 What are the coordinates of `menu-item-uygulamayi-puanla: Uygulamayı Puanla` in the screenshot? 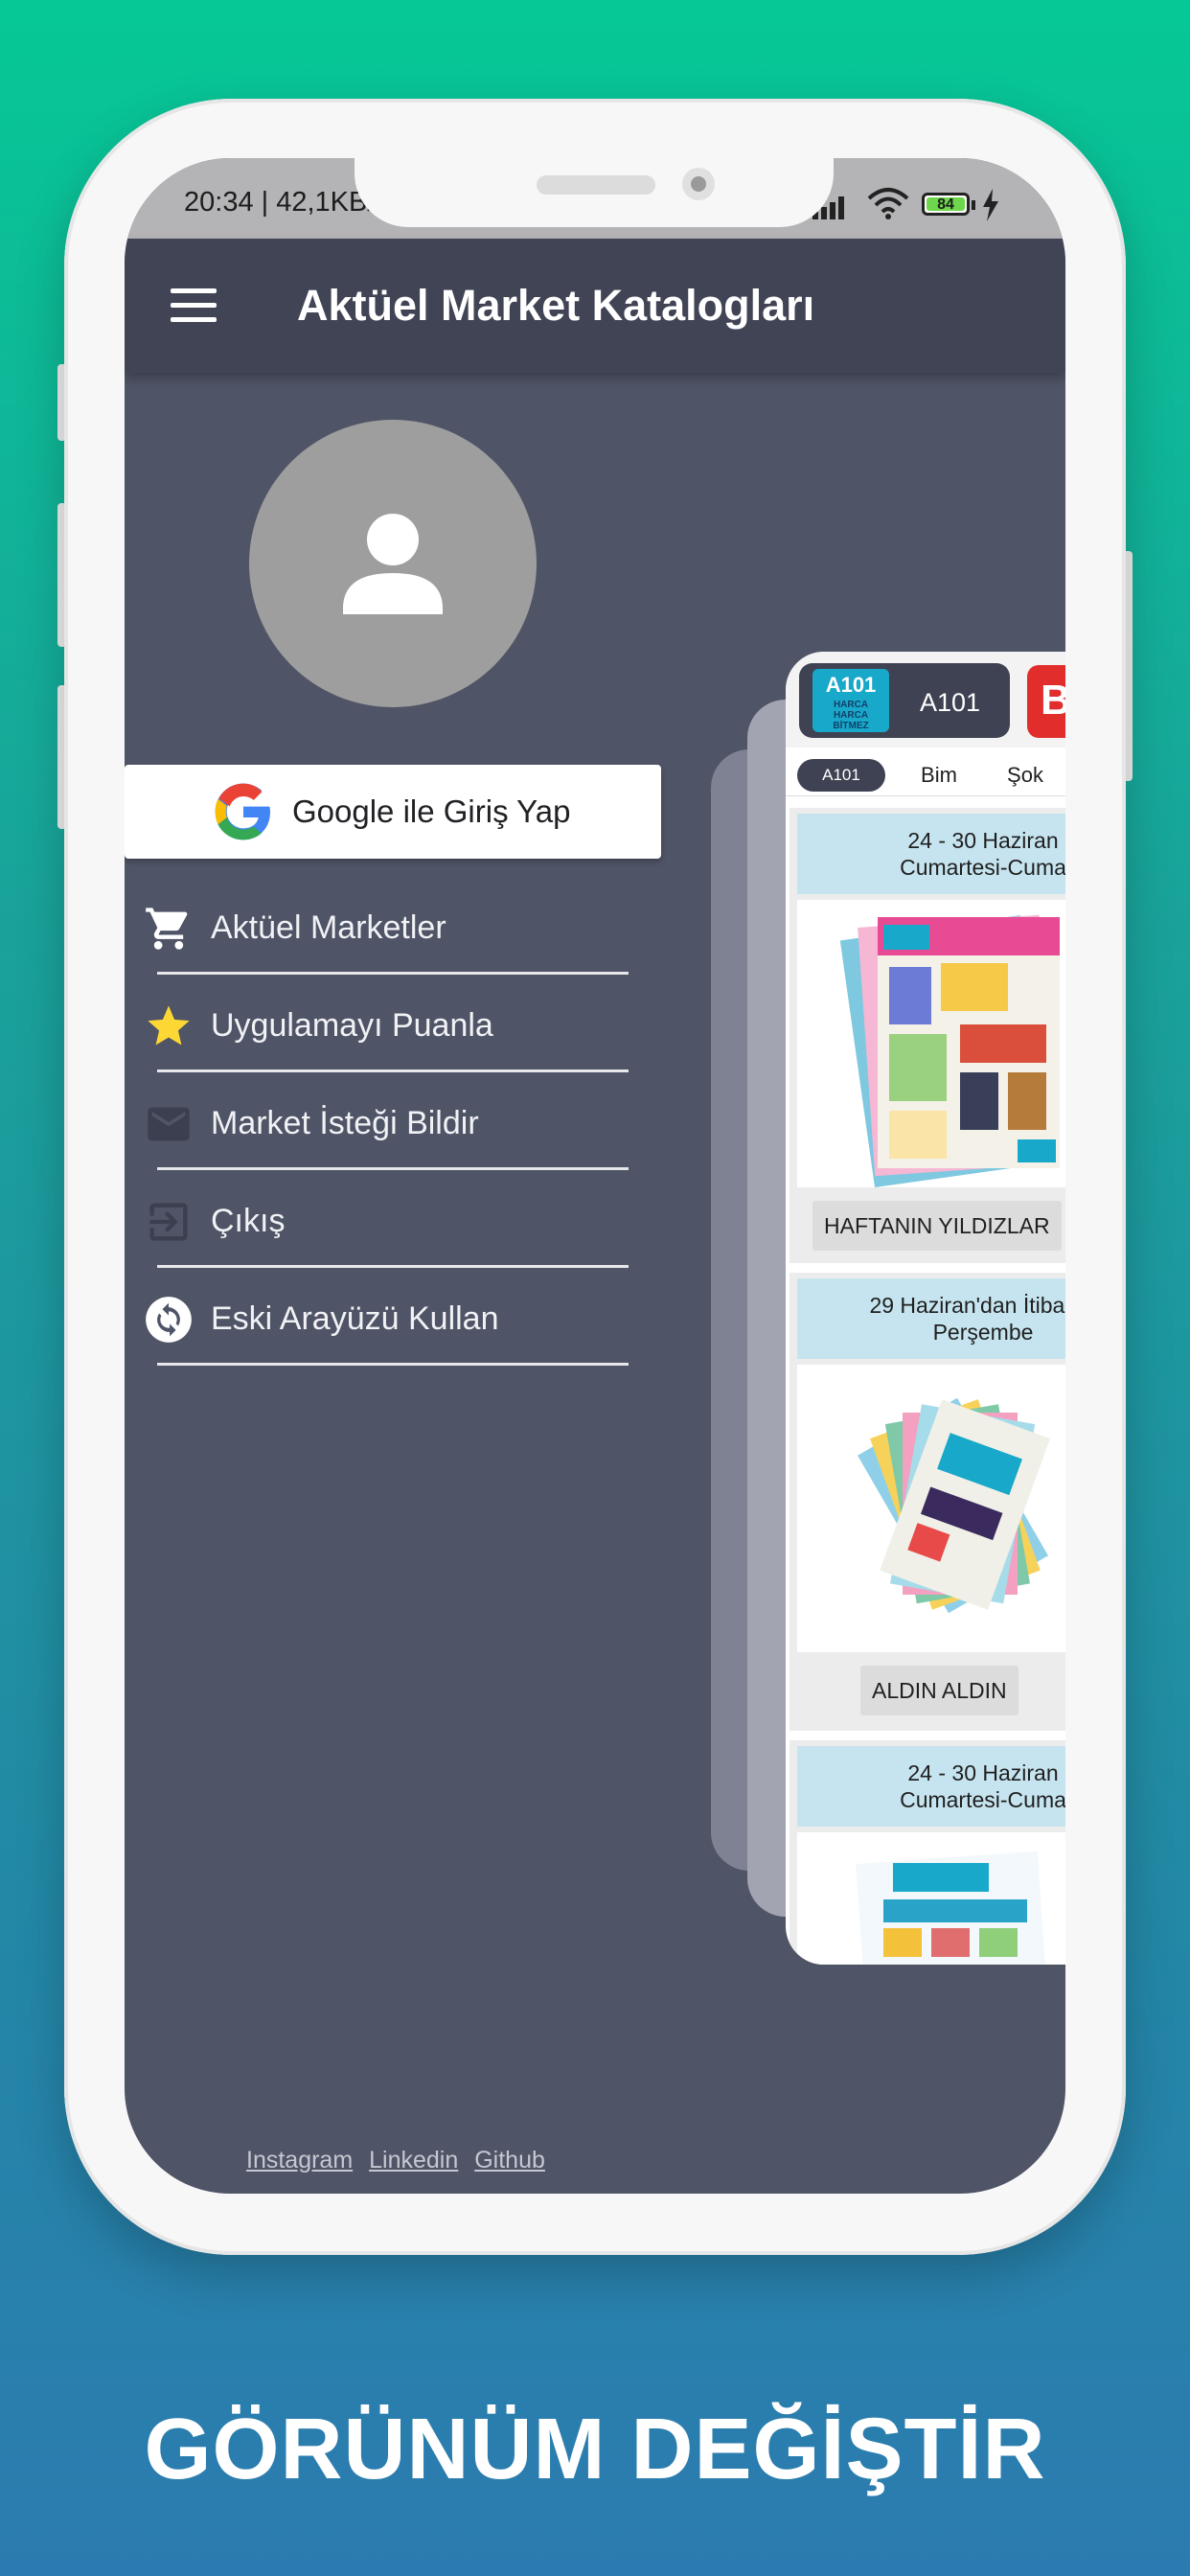 It's located at (412, 1023).